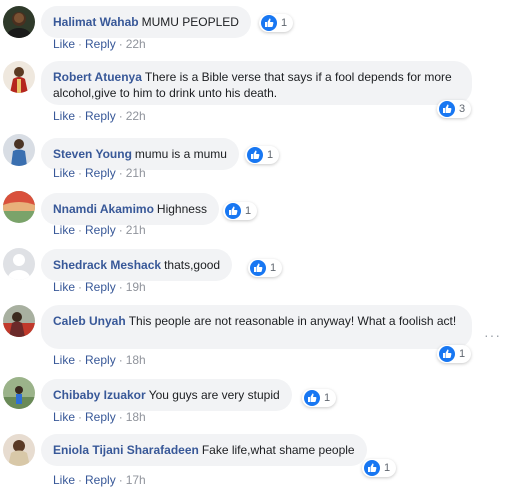  What do you see at coordinates (214, 395) in the screenshot?
I see `comment-text: You guys are very stupid` at bounding box center [214, 395].